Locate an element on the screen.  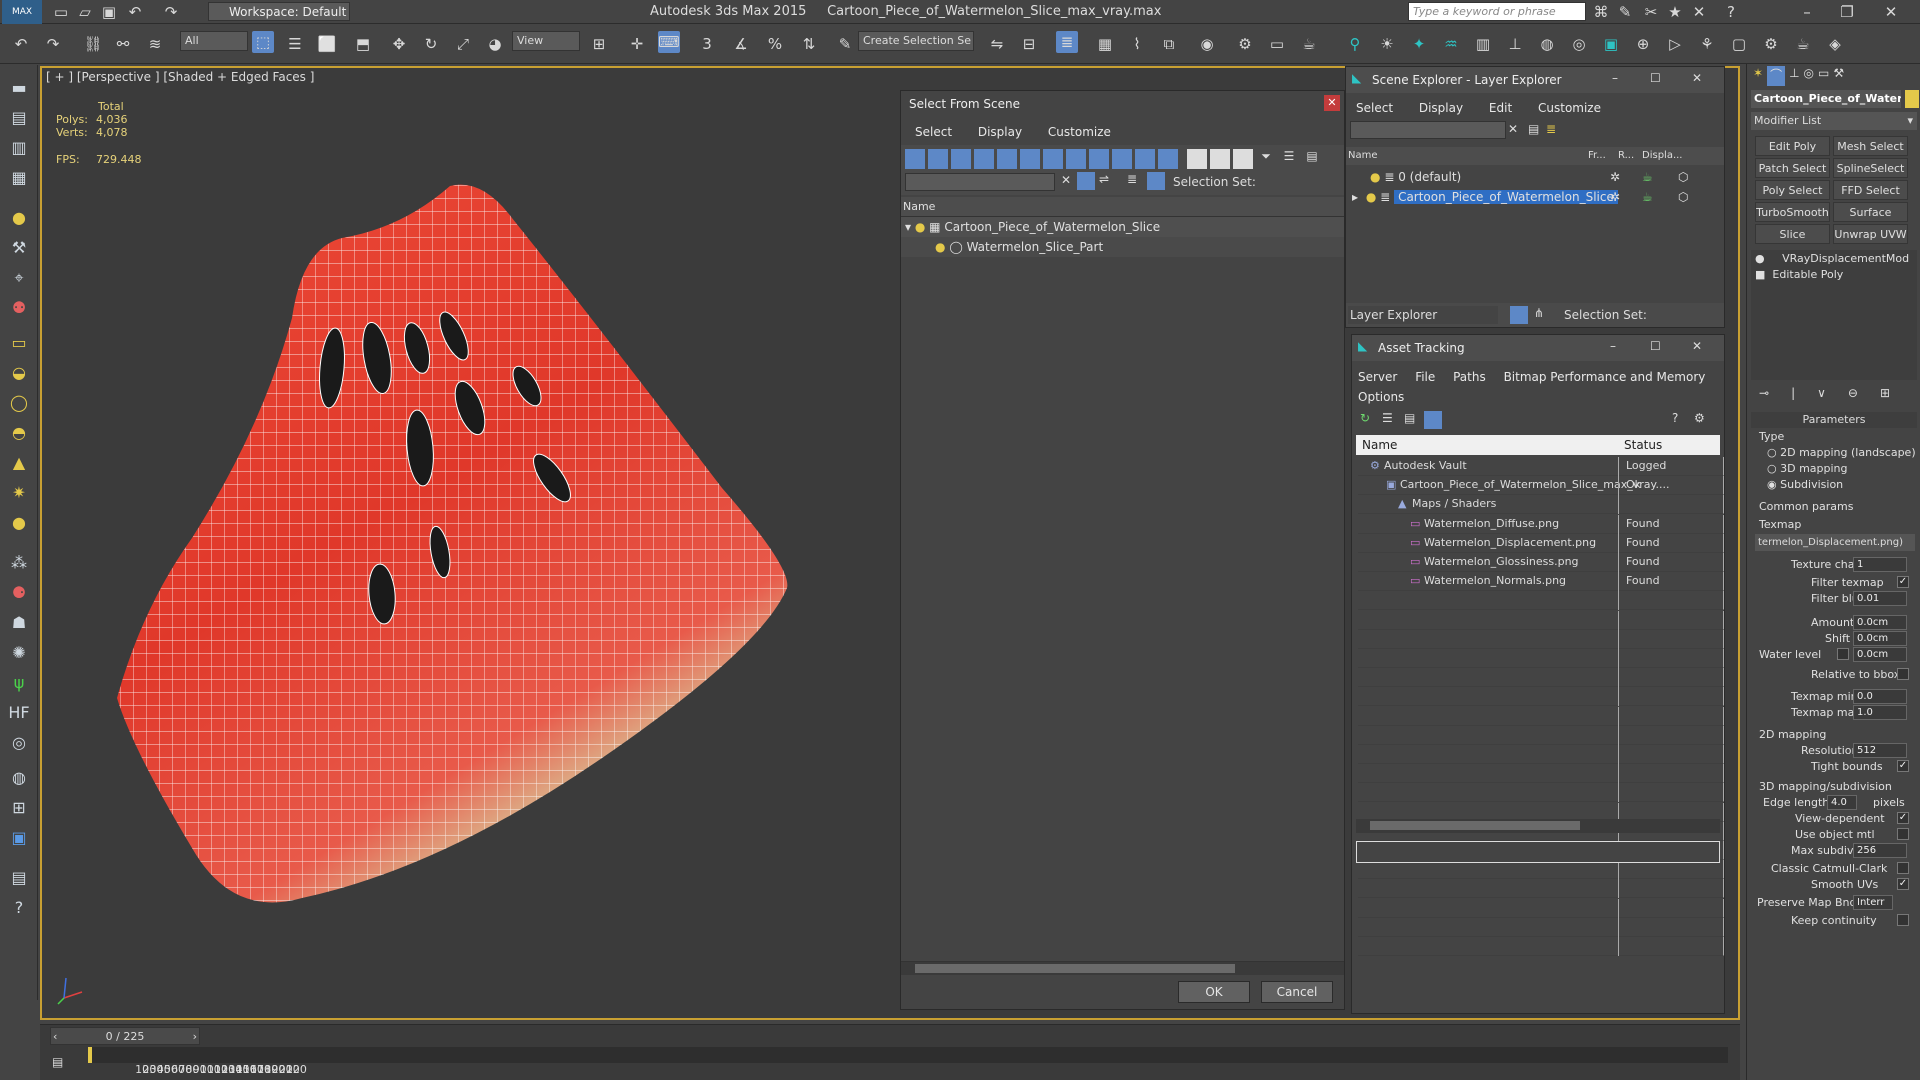
se-close-icon: ✕ is located at coordinates (1697, 78).